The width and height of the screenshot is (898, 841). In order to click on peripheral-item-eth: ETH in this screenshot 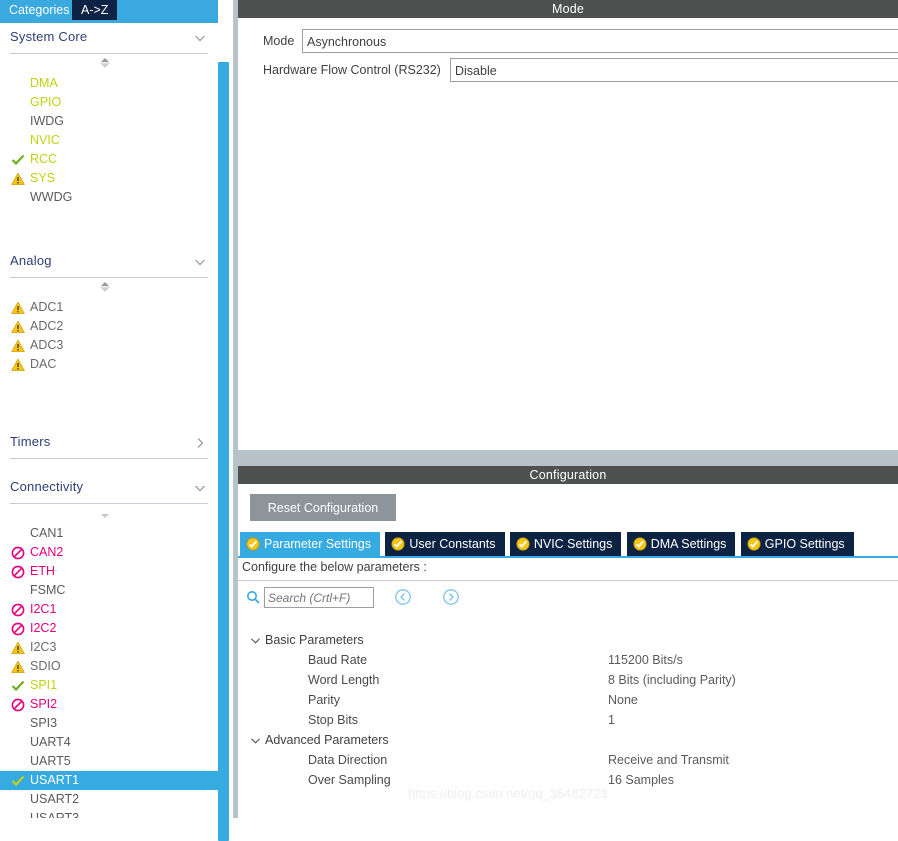, I will do `click(109, 571)`.